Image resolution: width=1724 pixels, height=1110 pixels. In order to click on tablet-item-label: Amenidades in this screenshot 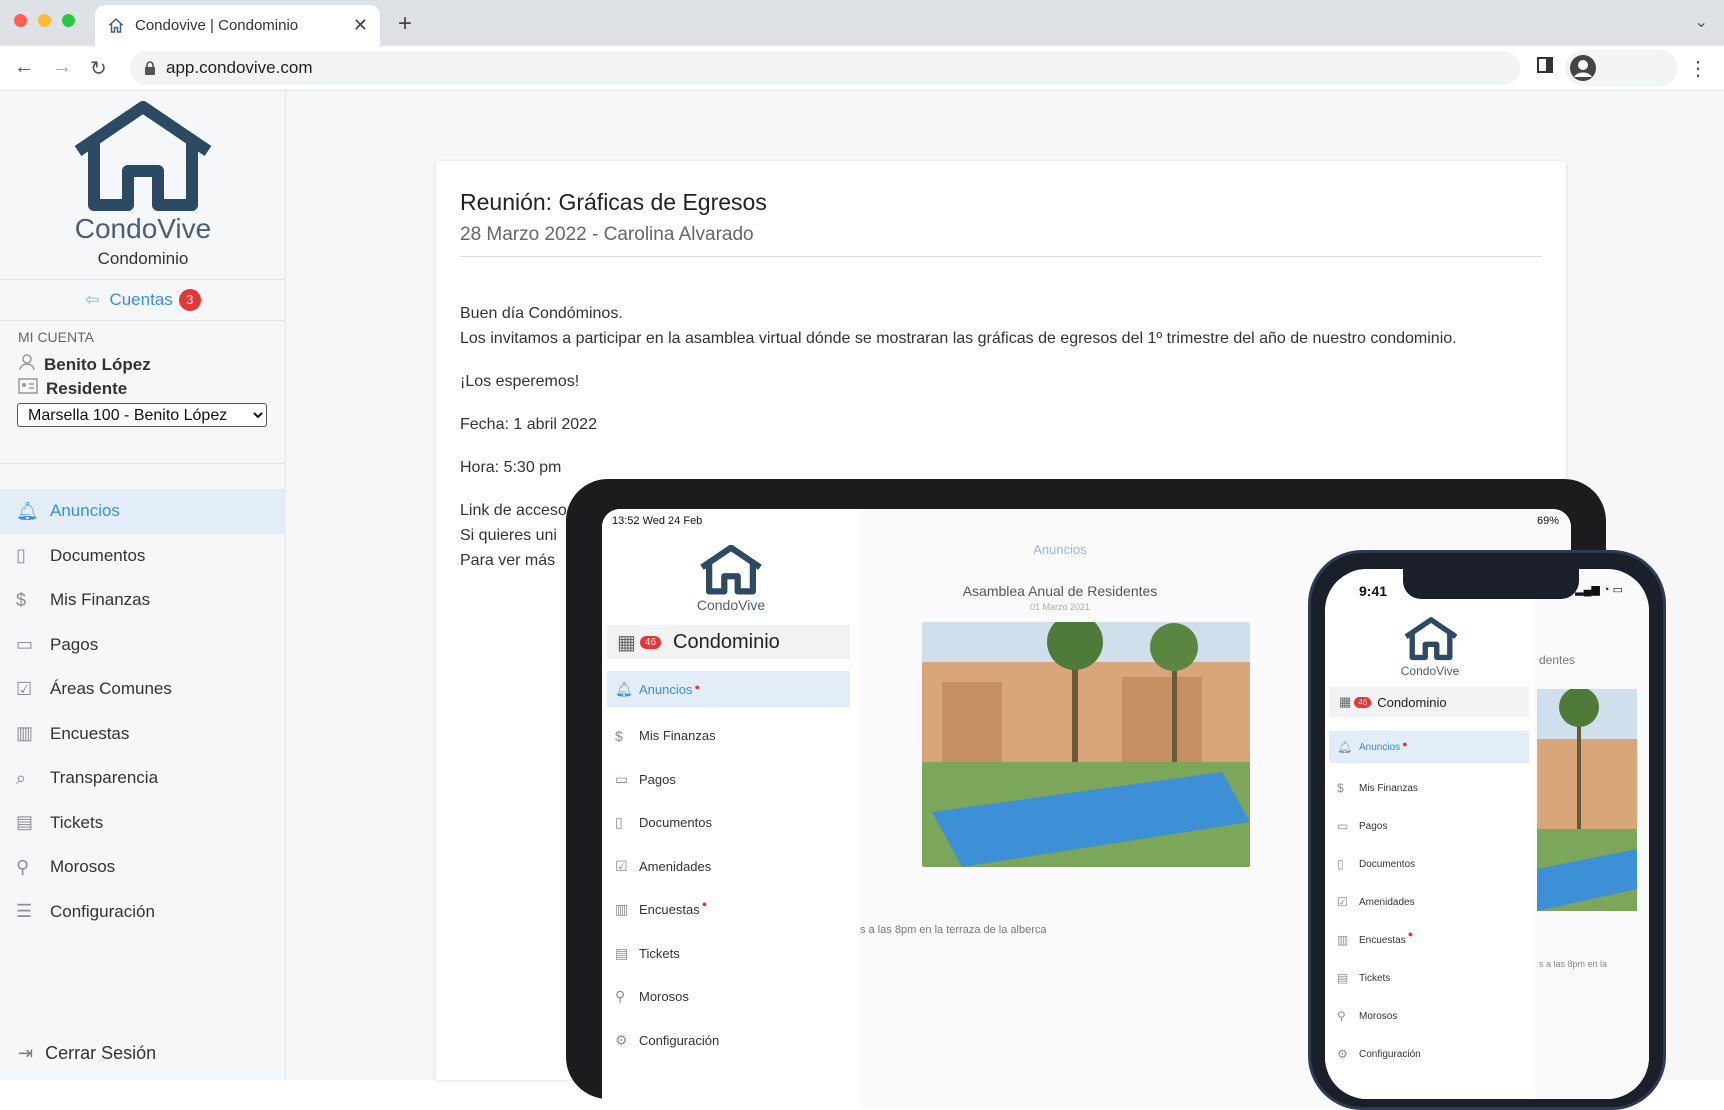, I will do `click(675, 866)`.